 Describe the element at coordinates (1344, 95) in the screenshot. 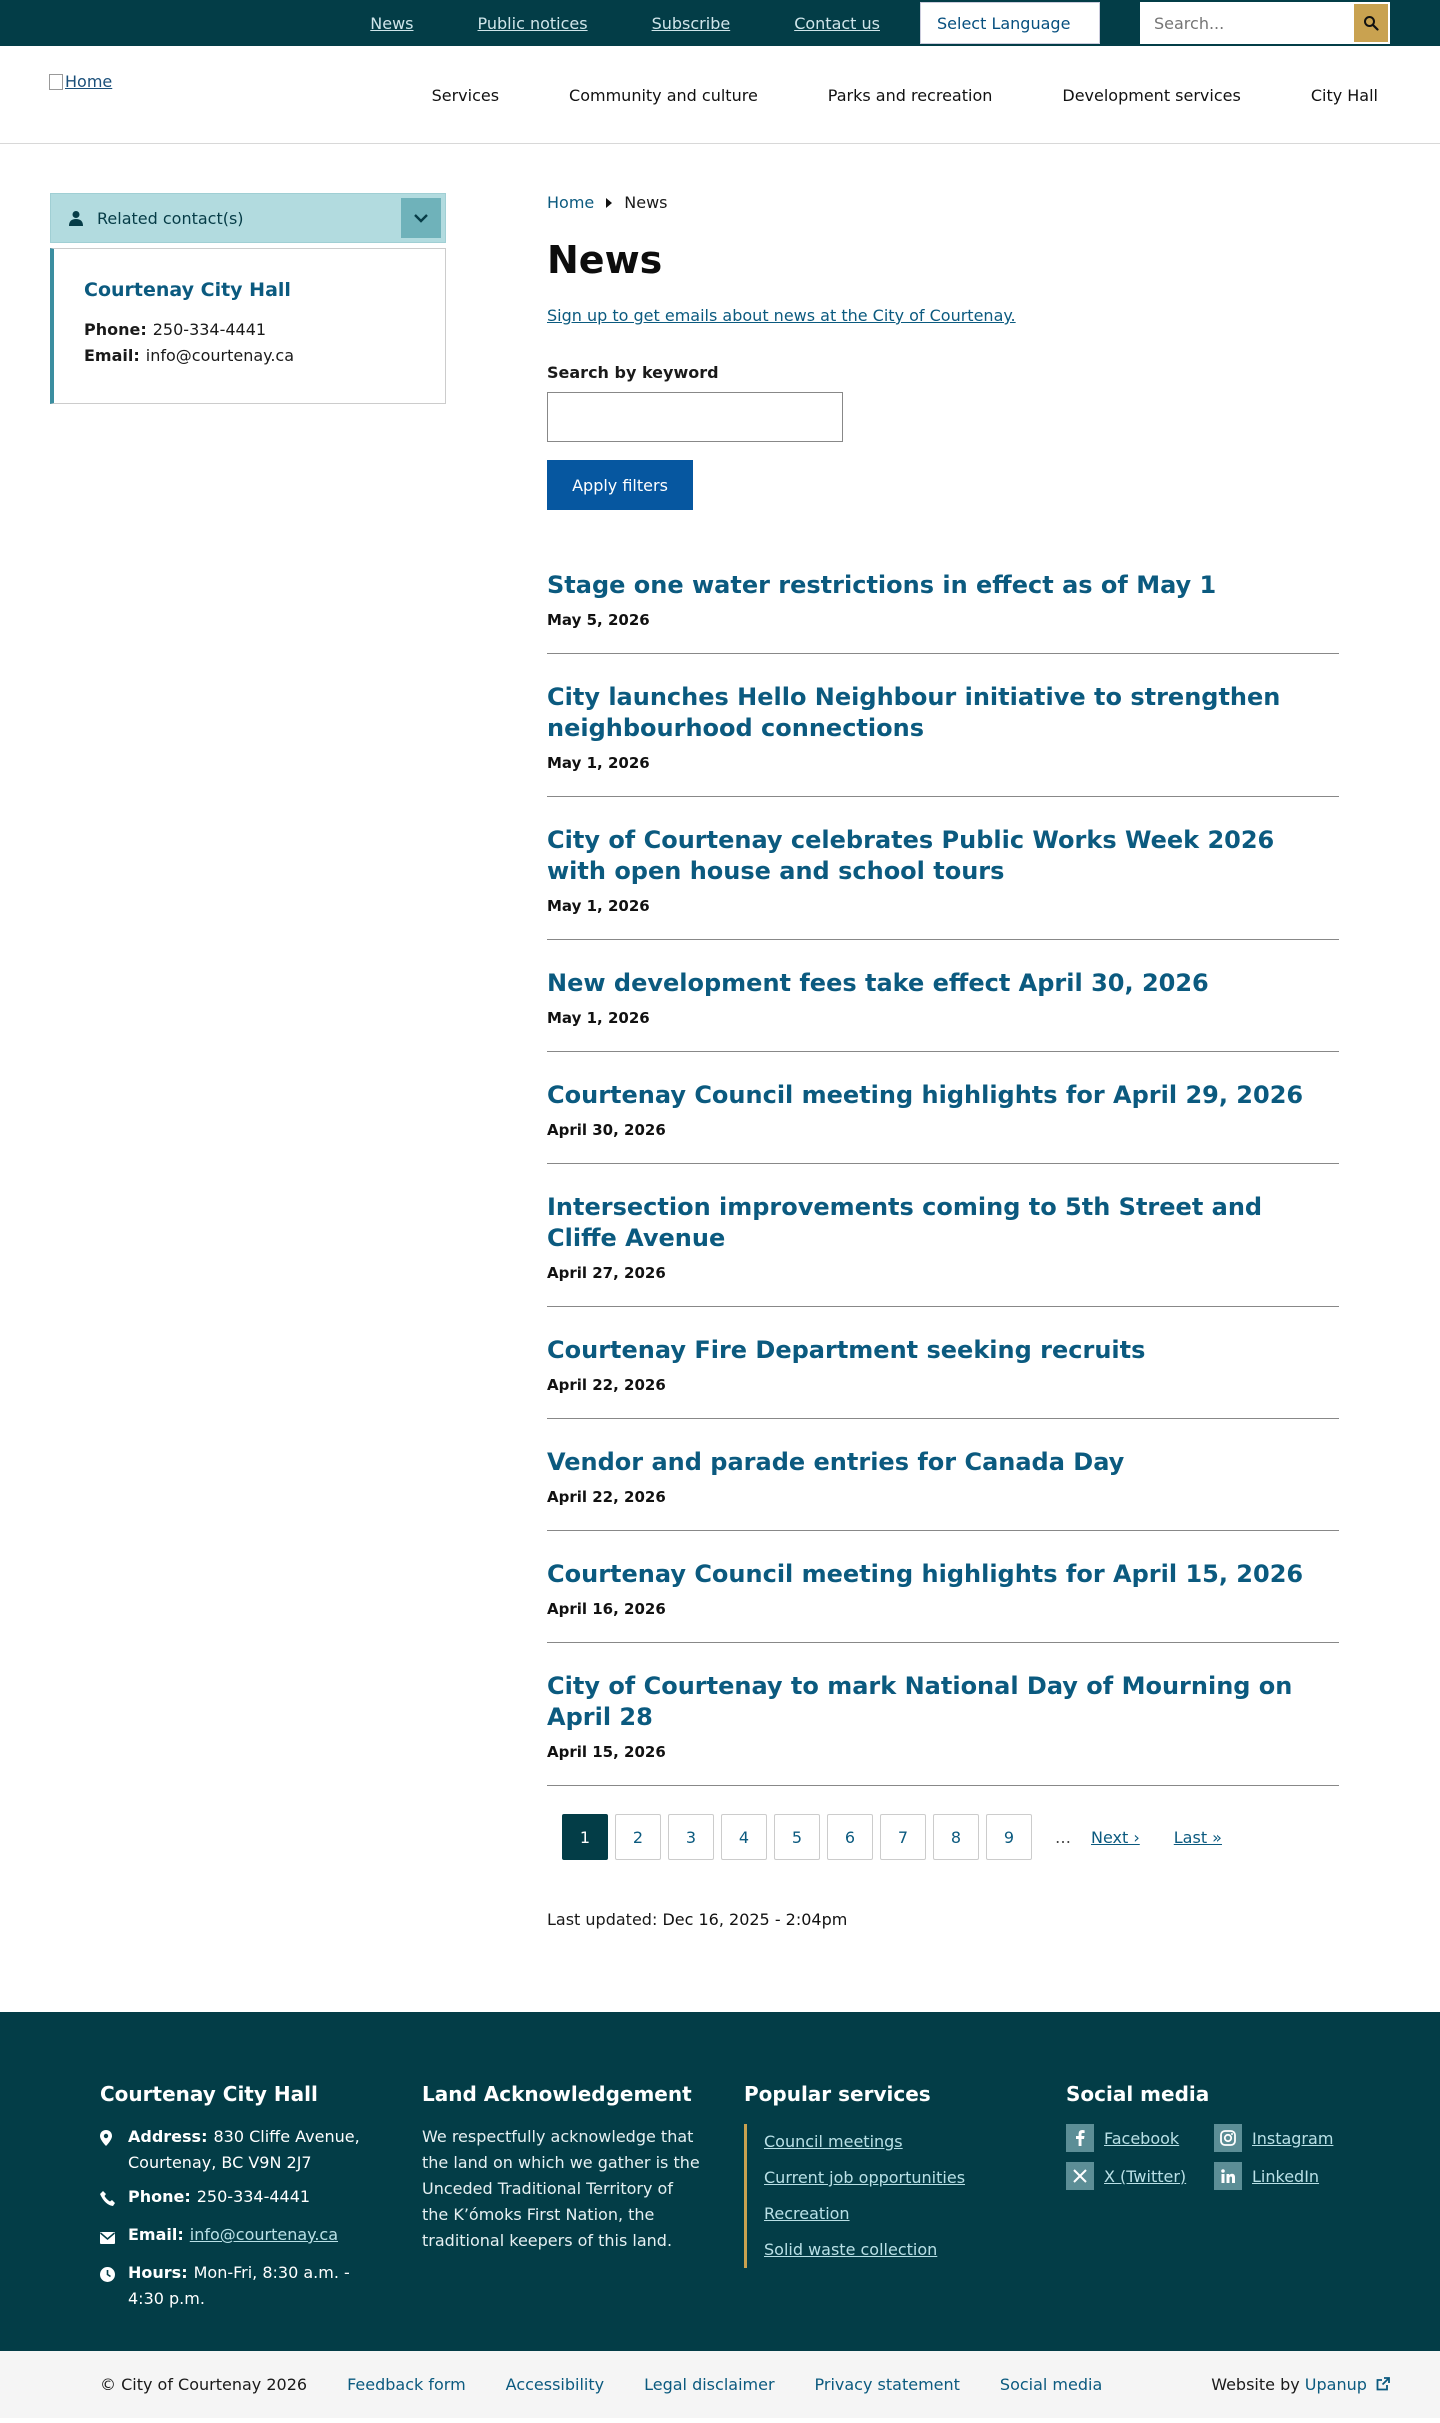

I see `nav-city-hall: City Hall` at that location.